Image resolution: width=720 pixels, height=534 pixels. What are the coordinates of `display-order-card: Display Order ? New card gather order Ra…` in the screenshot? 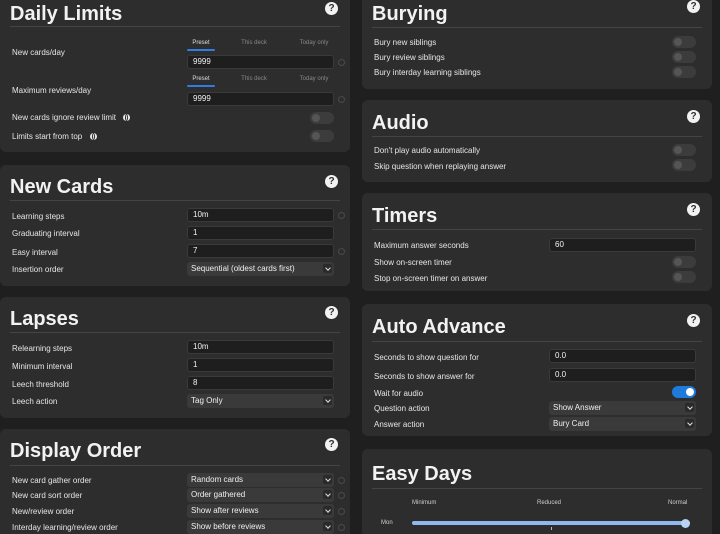 It's located at (175, 481).